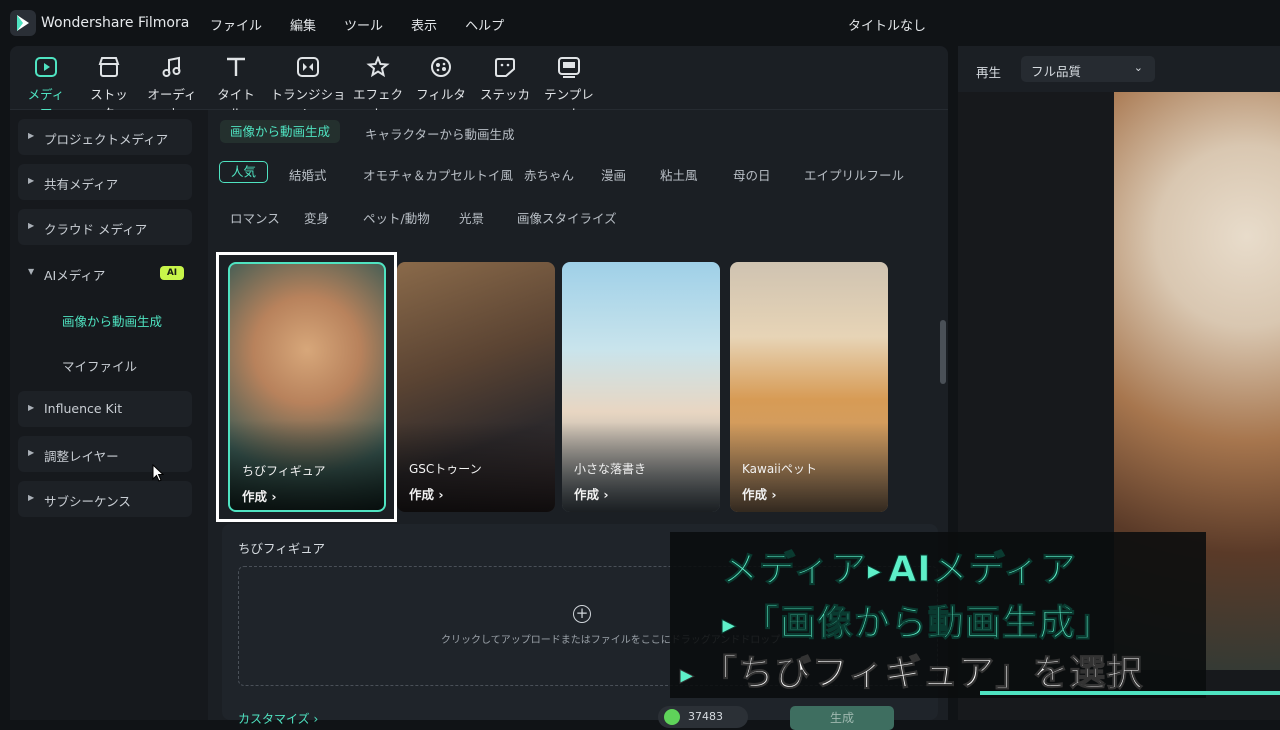 This screenshot has height=730, width=1280. I want to click on quality-value: フル品質, so click(1056, 71).